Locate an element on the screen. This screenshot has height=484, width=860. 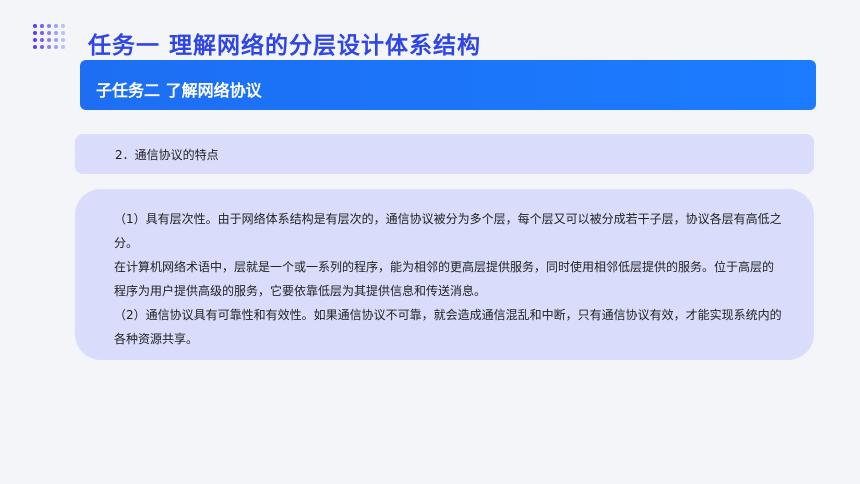
section-heading: 2．通信协议的特点 is located at coordinates (167, 155).